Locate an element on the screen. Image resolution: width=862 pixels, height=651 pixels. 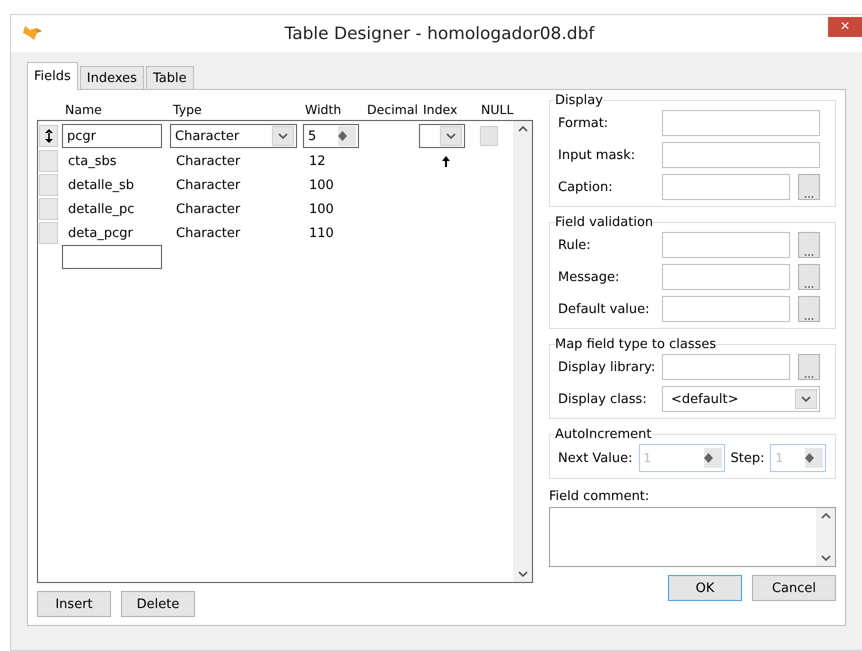
column-header: Index is located at coordinates (440, 109).